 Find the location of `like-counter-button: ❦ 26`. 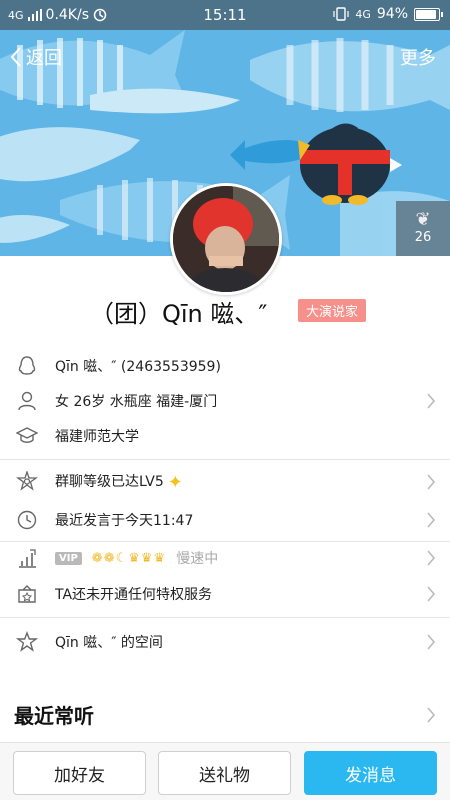

like-counter-button: ❦ 26 is located at coordinates (423, 228).